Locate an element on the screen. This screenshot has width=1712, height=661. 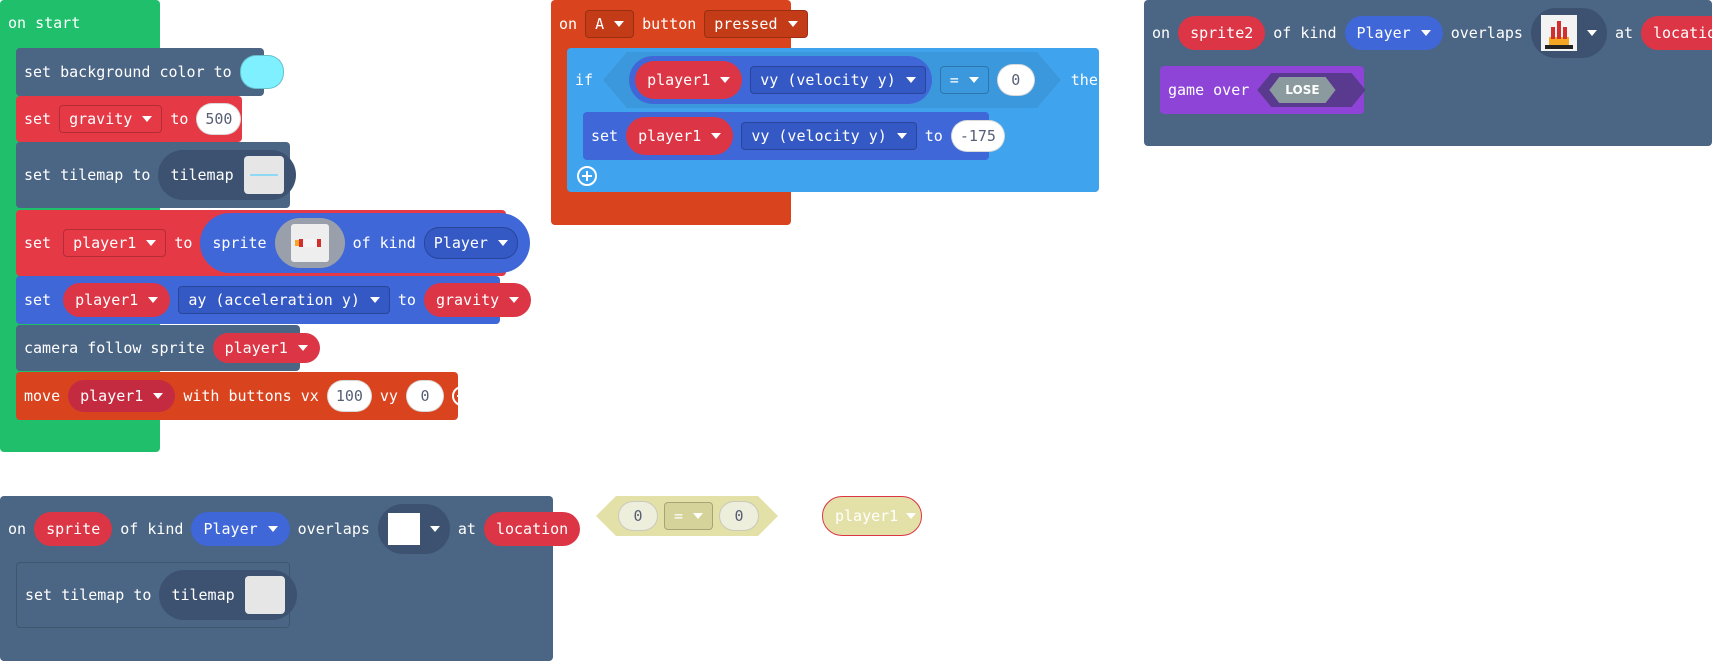
ship-flame-icon is located at coordinates (296, 243).